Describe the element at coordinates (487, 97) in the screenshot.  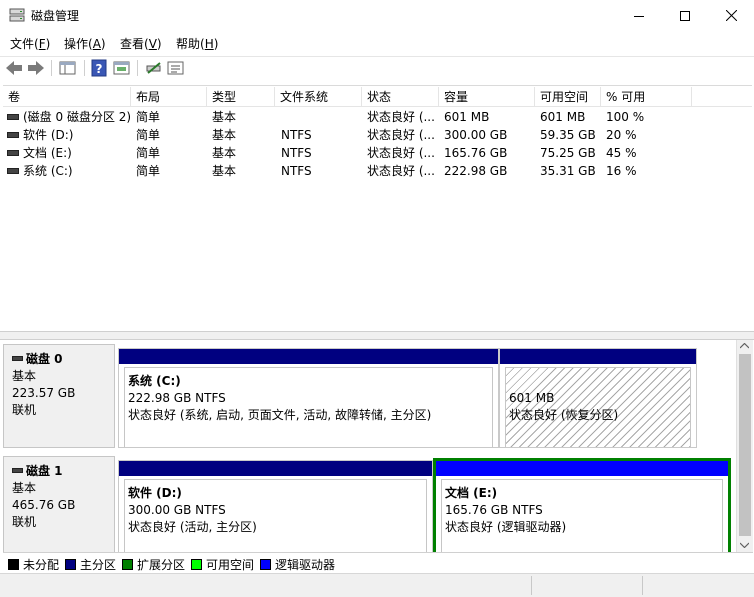
I see `column-header-capacity: 容量` at that location.